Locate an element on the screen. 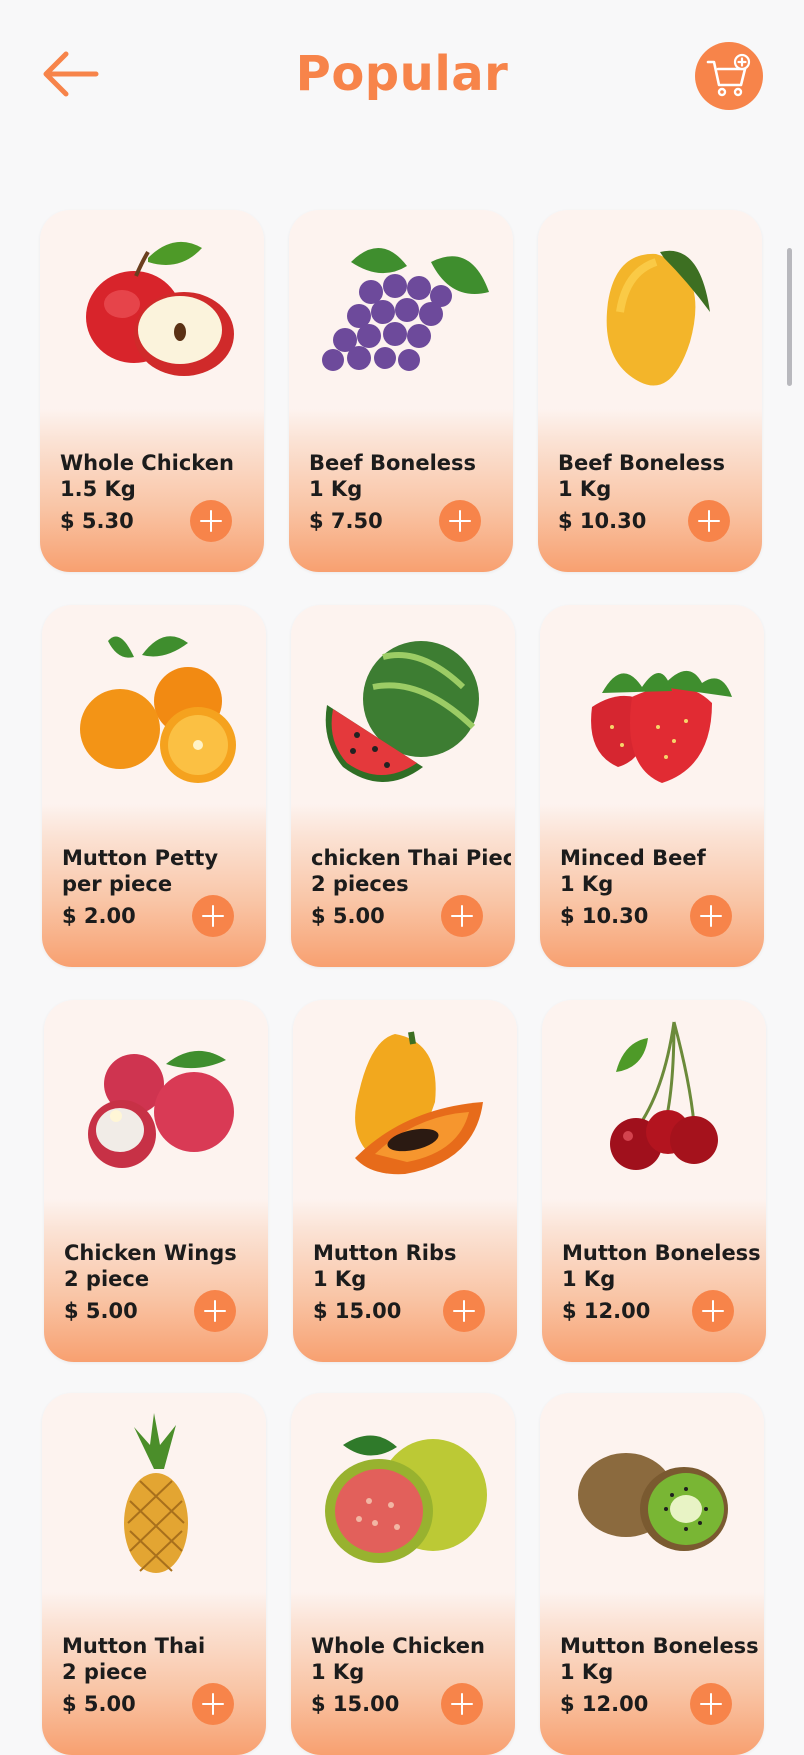  product-price: $ 7.50 is located at coordinates (346, 521).